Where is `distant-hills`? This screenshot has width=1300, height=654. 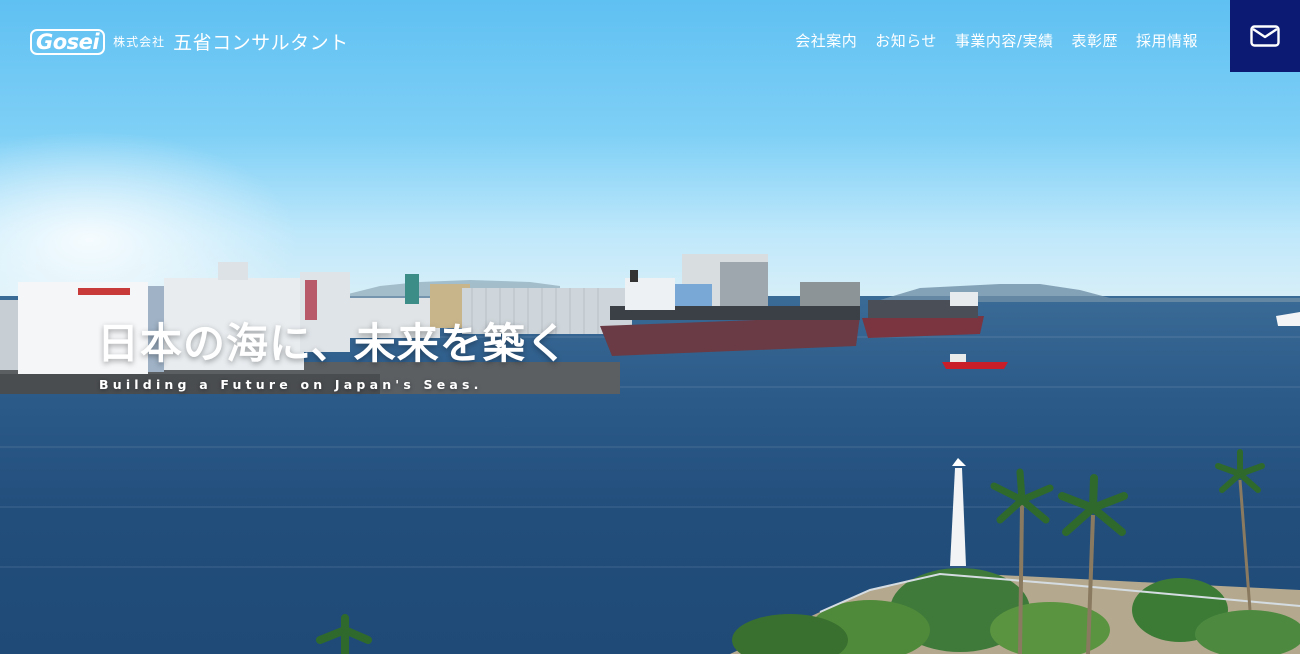 distant-hills is located at coordinates (1090, 293).